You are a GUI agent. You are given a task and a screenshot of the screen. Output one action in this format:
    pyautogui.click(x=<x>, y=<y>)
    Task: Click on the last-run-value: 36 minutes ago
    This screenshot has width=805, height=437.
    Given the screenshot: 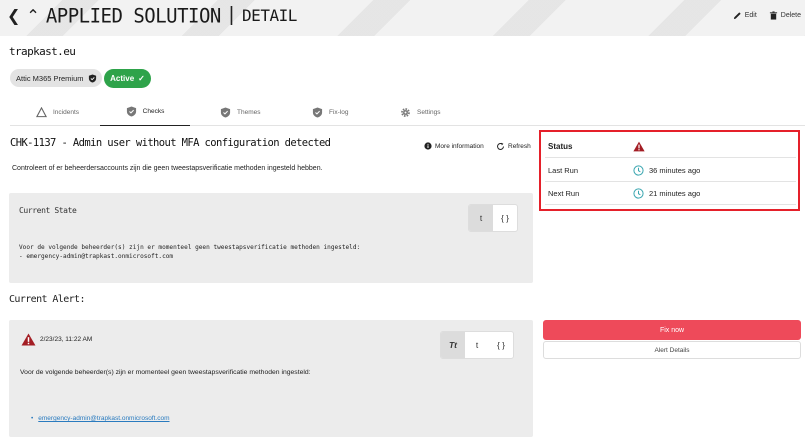 What is the action you would take?
    pyautogui.click(x=667, y=170)
    